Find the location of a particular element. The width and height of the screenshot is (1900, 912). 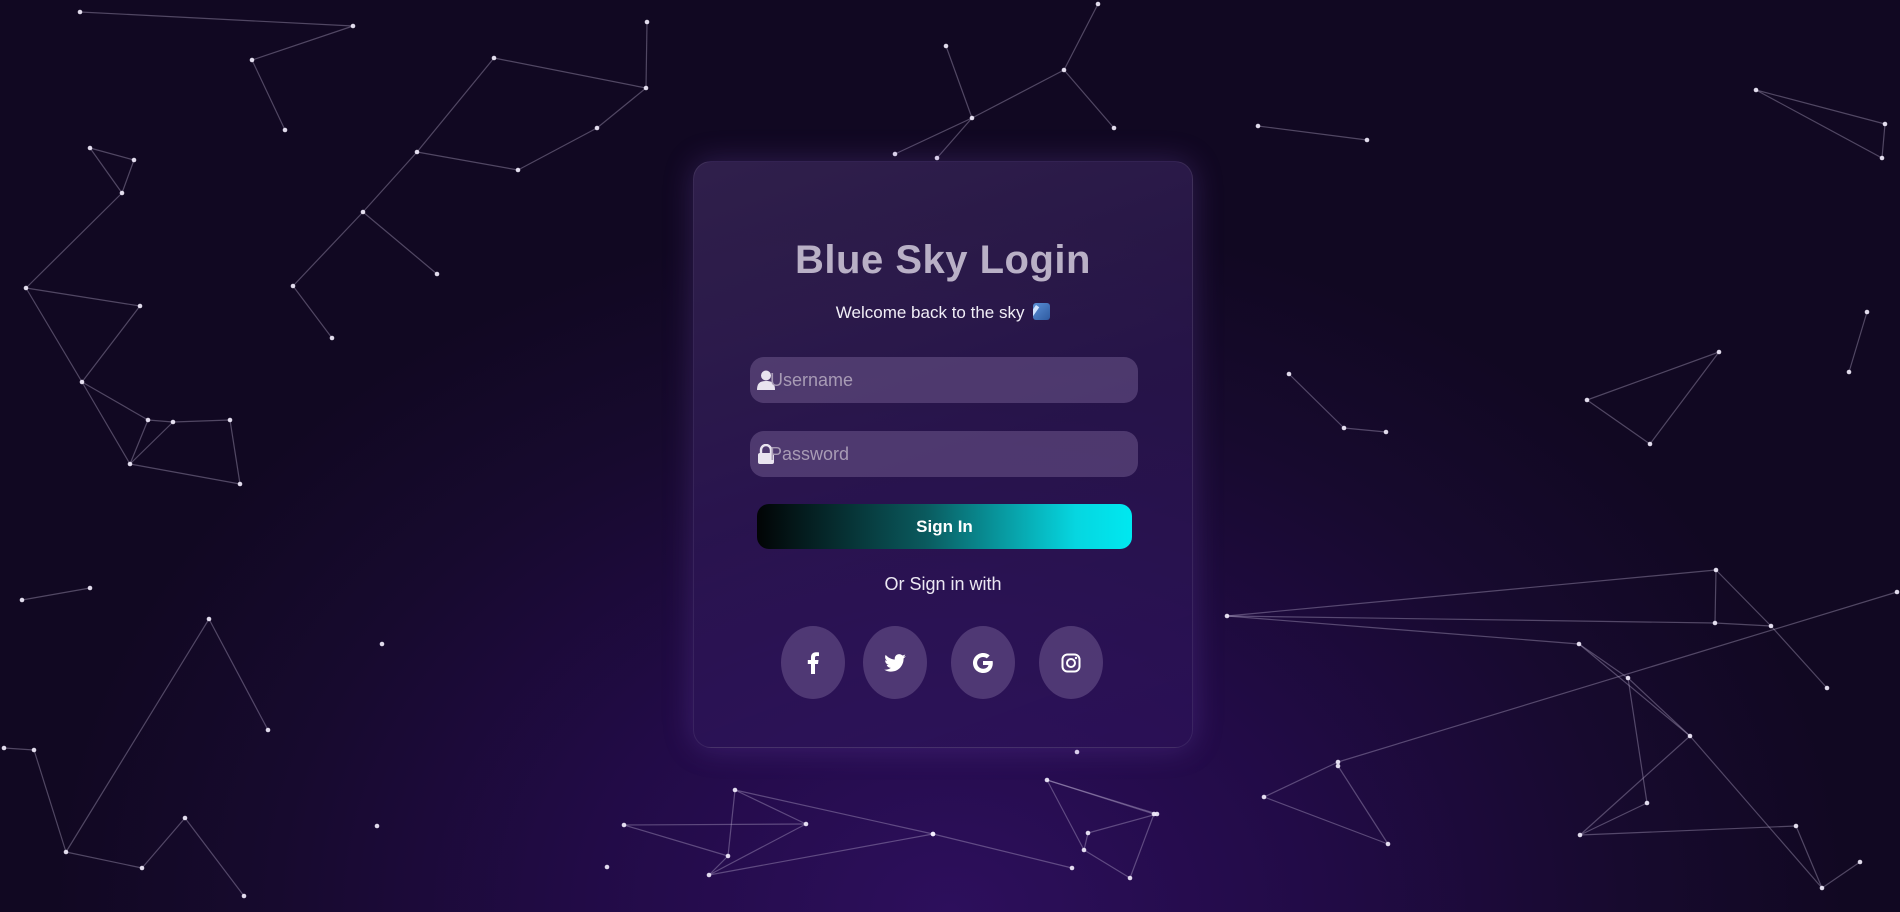

or-sign-in-with-label: Or Sign in with is located at coordinates (943, 584).